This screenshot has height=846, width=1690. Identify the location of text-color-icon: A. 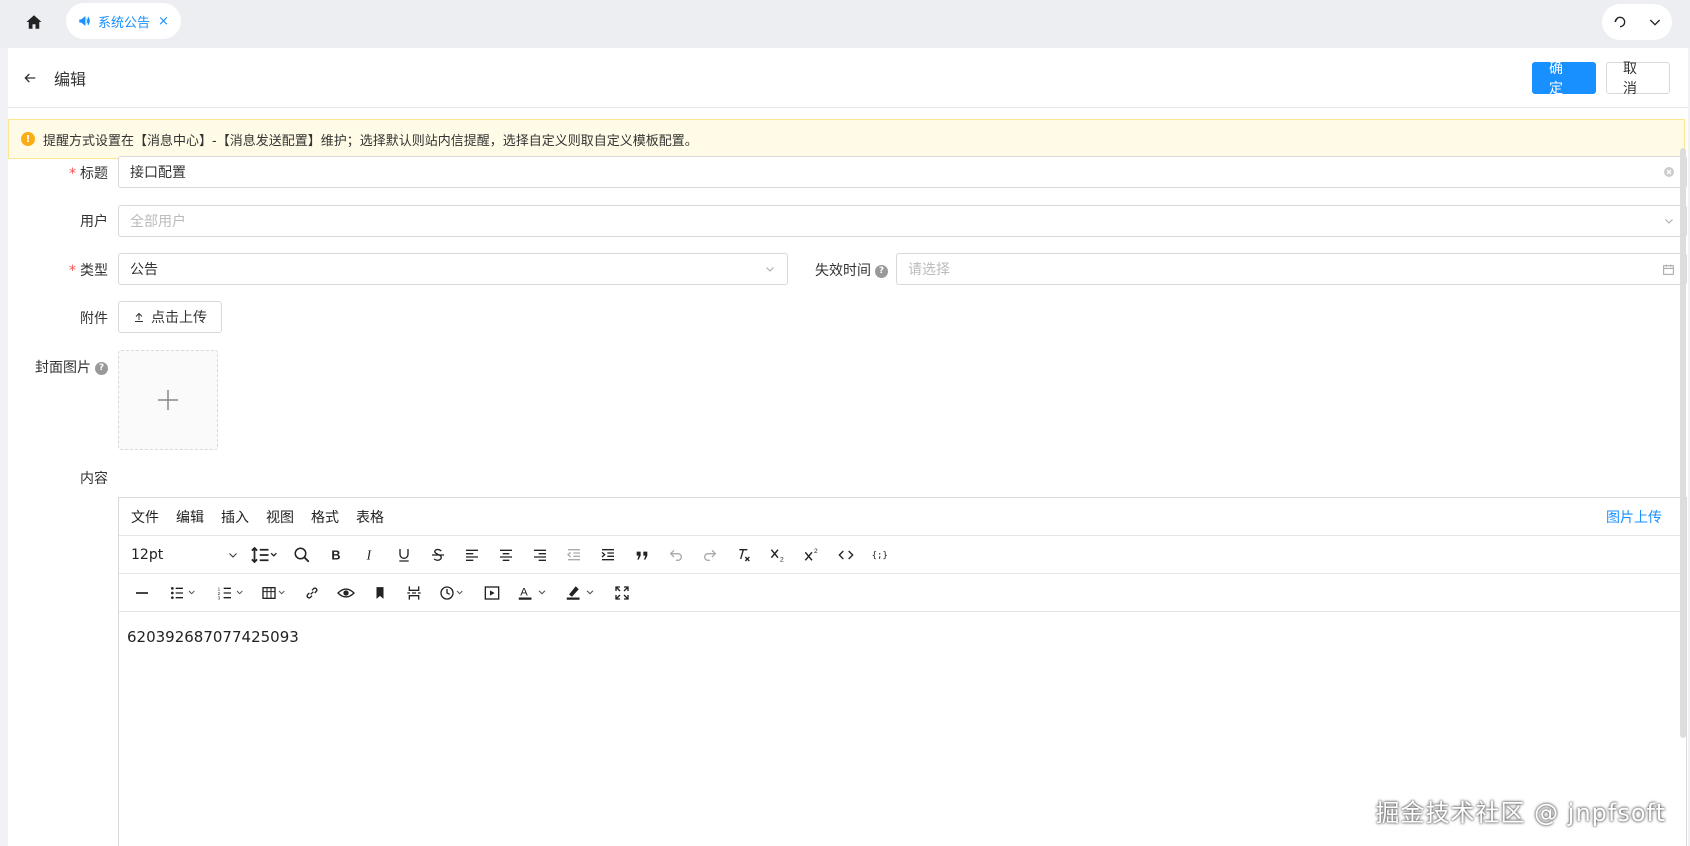
(533, 593).